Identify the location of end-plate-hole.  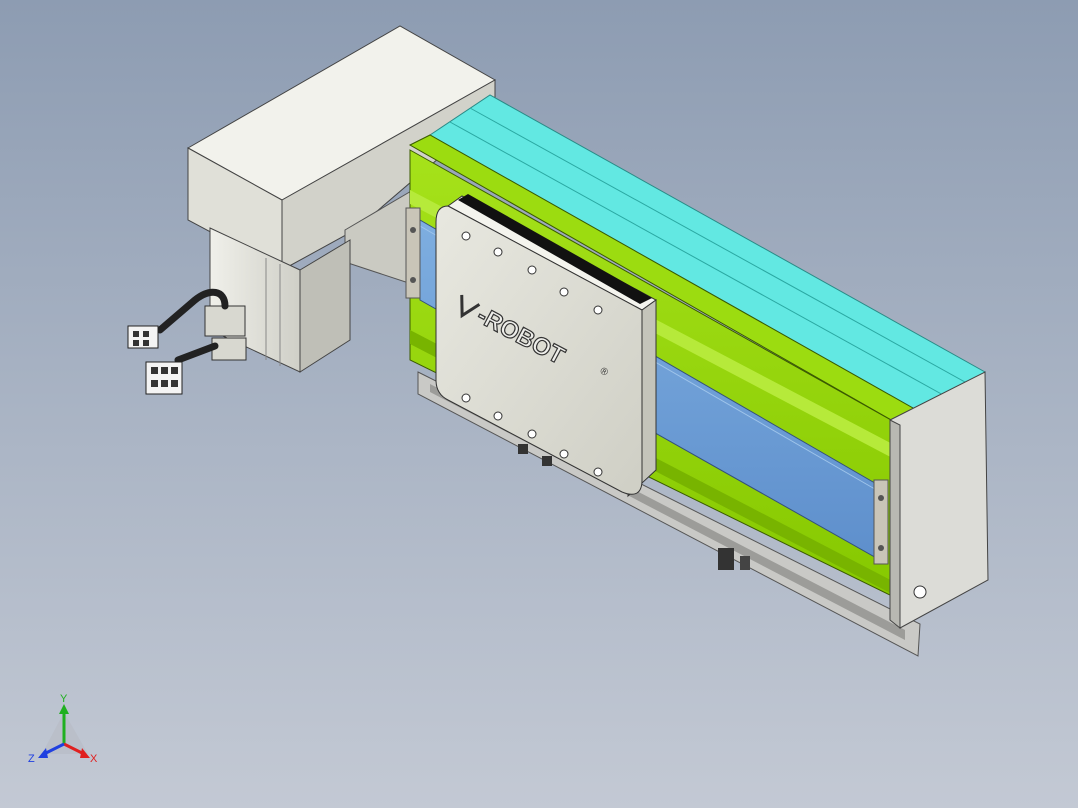
(920, 592).